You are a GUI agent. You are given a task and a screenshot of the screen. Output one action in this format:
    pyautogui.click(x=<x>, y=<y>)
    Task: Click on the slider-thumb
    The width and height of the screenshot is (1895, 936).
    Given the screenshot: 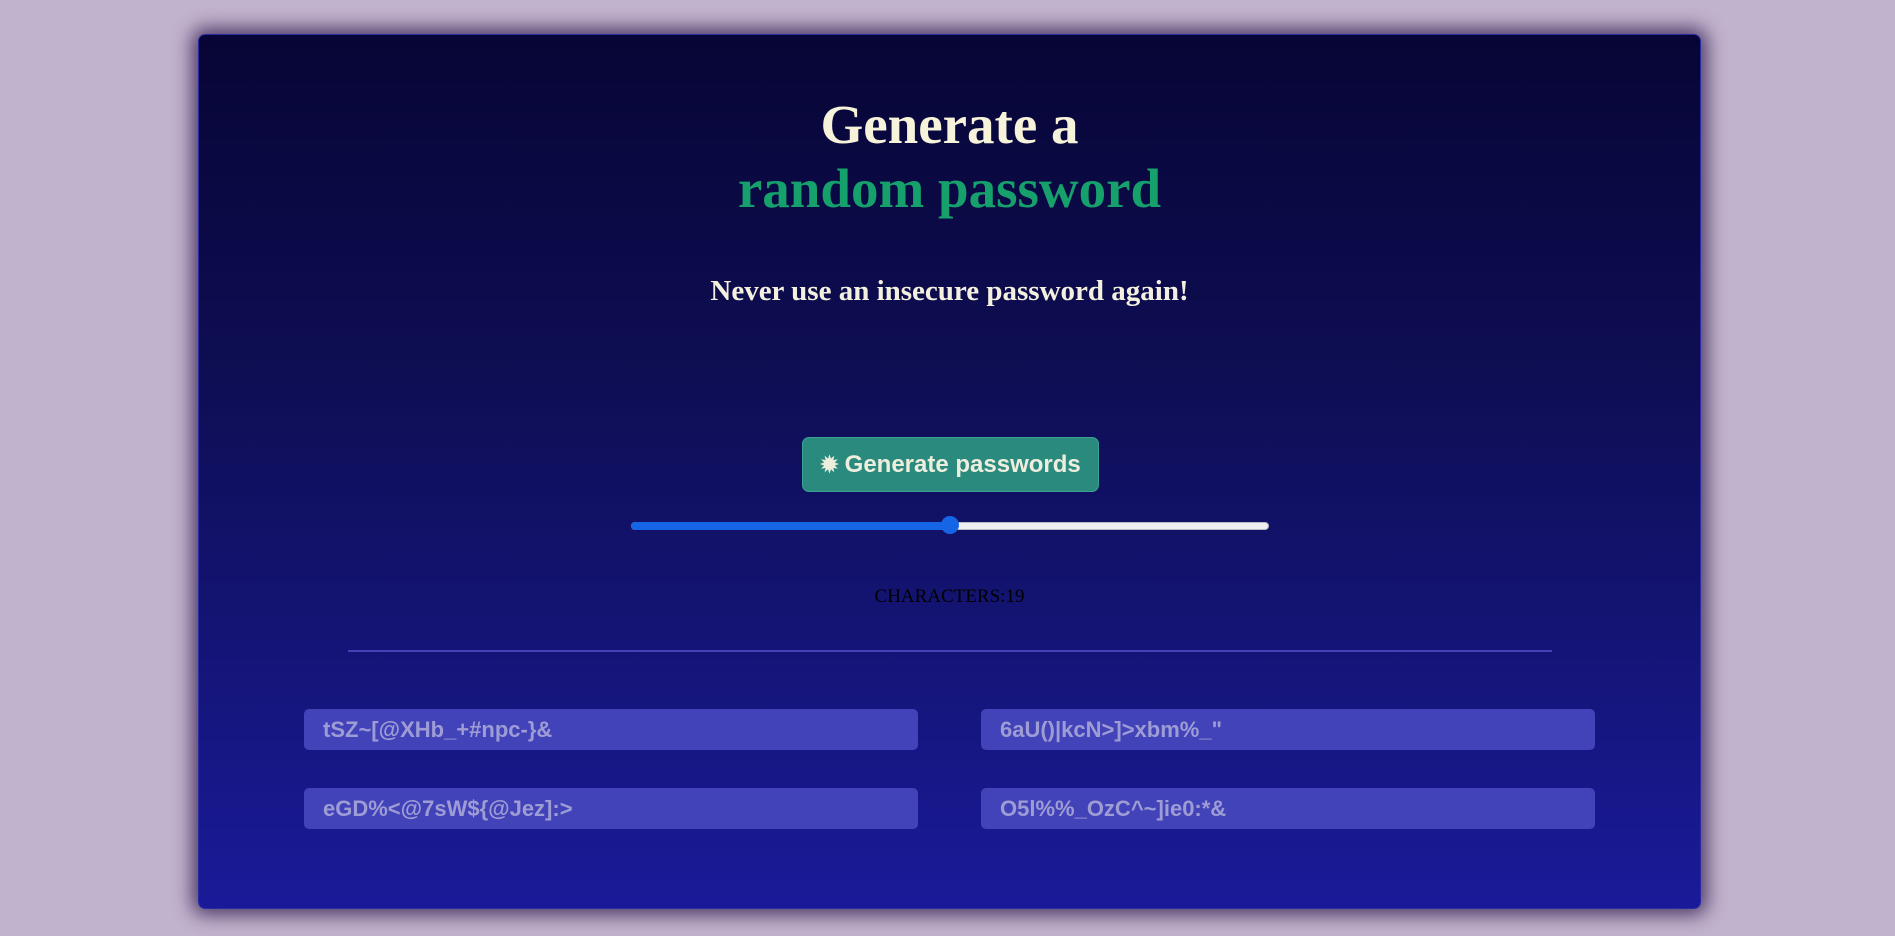 What is the action you would take?
    pyautogui.click(x=950, y=525)
    